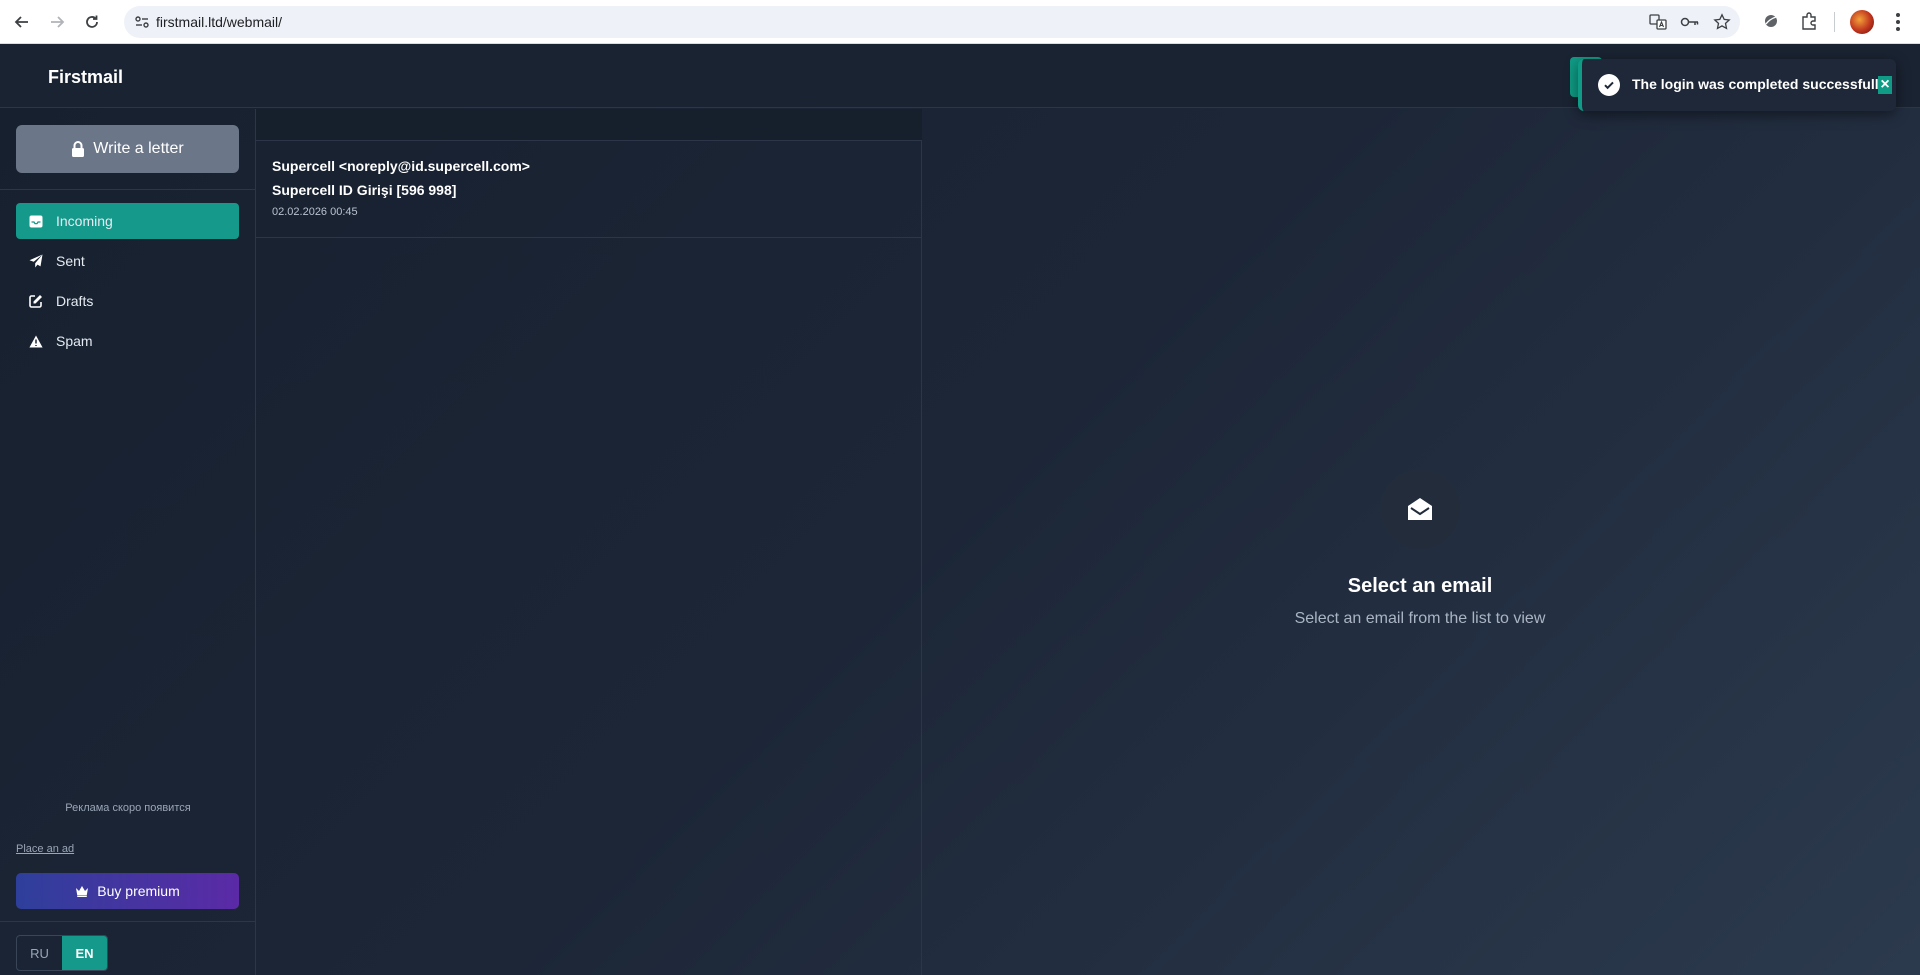 The height and width of the screenshot is (975, 1920). I want to click on brand-logo: Firstmail, so click(85, 77).